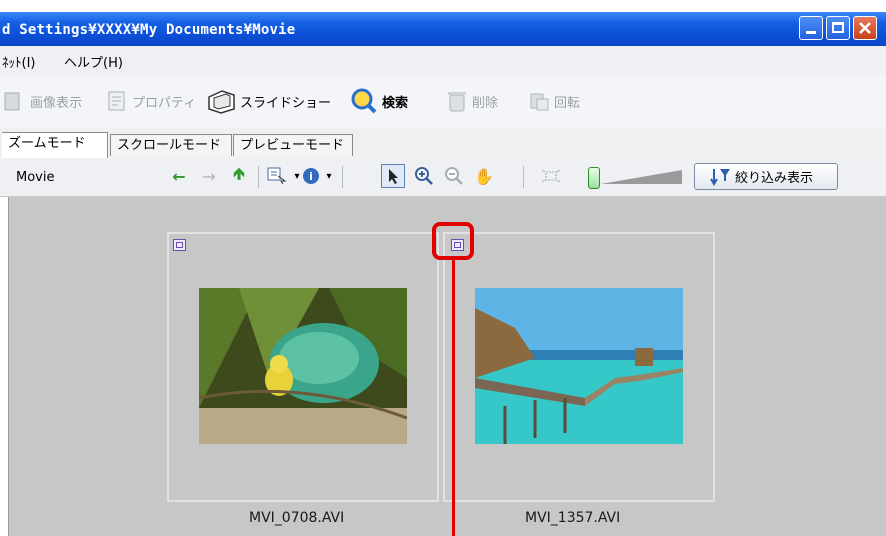 The image size is (886, 536). Describe the element at coordinates (56, 103) in the screenshot. I see `image-view-label: 画像表示` at that location.